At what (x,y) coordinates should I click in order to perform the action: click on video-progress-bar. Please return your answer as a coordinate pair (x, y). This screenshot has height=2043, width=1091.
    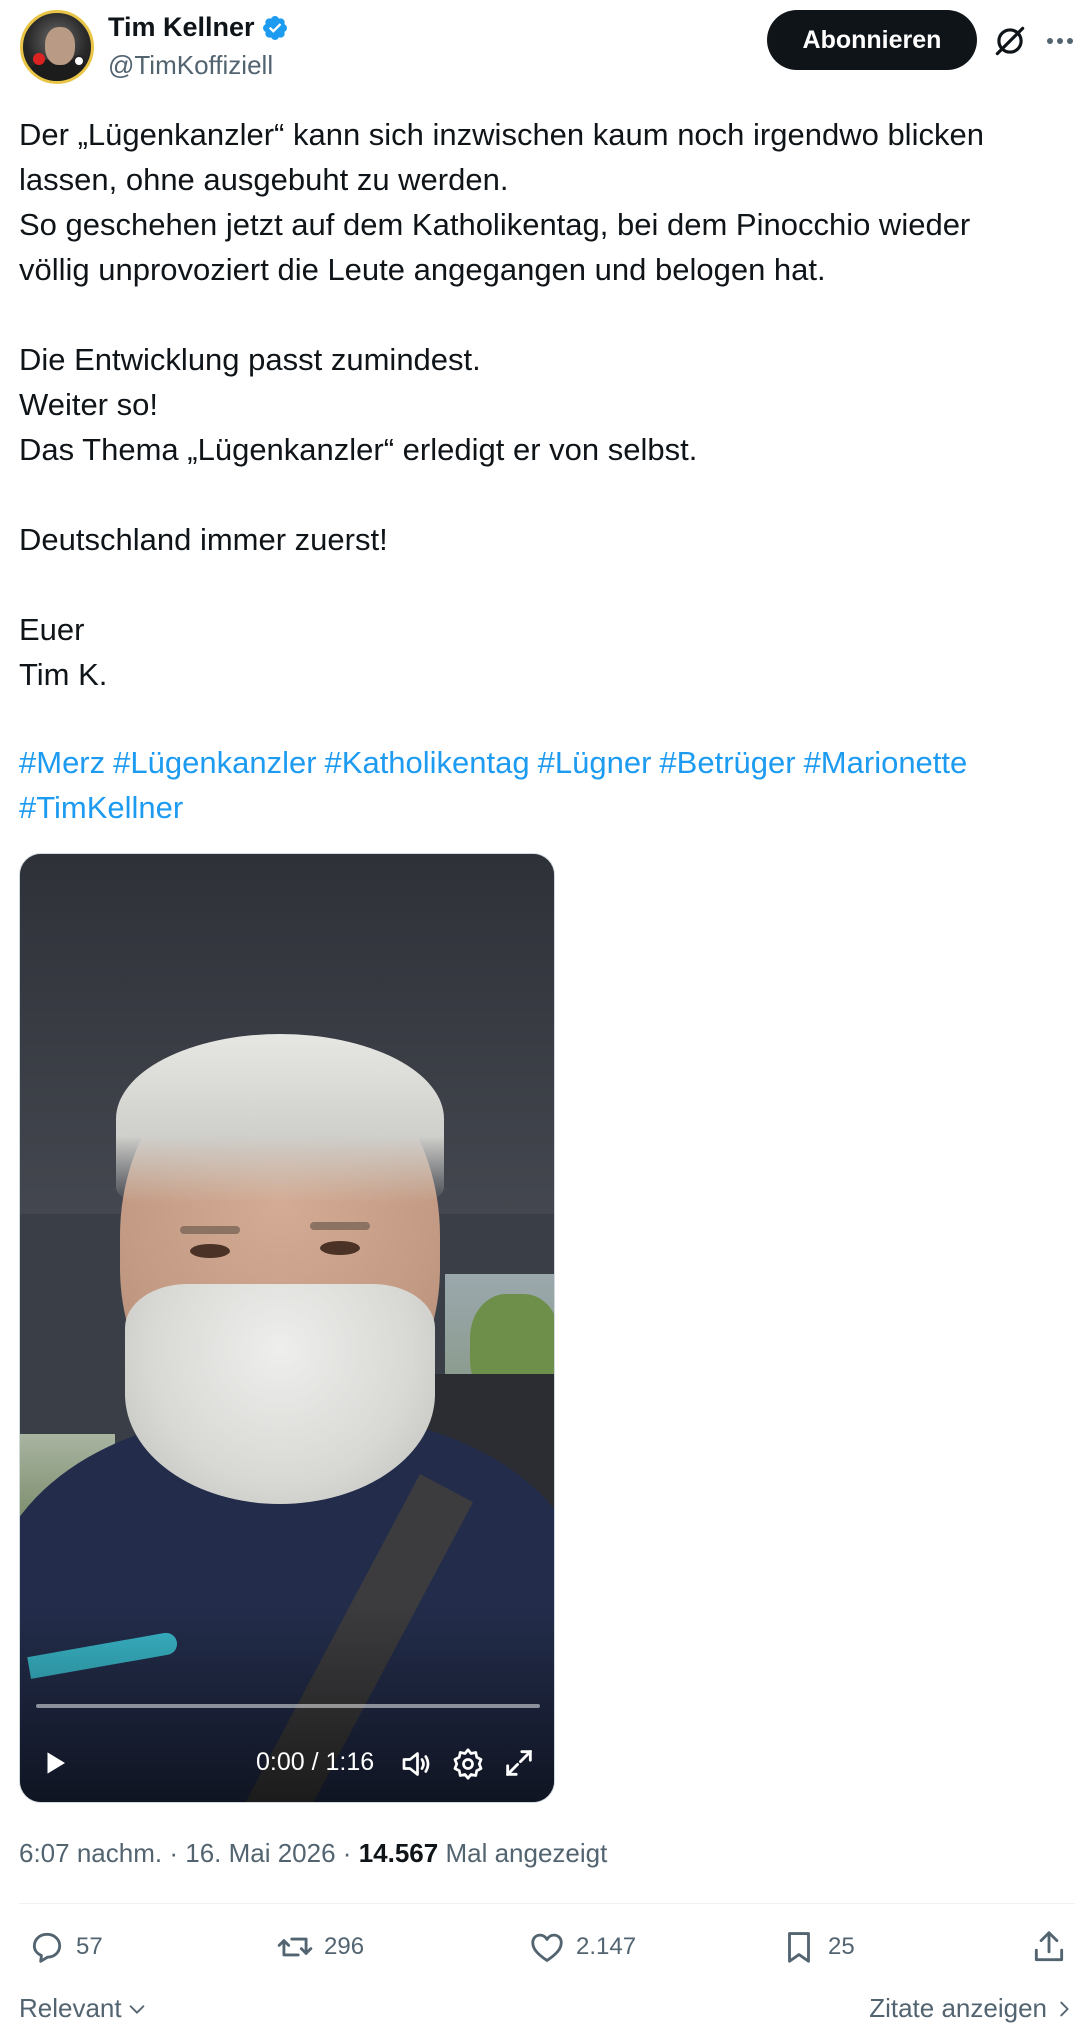
    Looking at the image, I should click on (288, 1706).